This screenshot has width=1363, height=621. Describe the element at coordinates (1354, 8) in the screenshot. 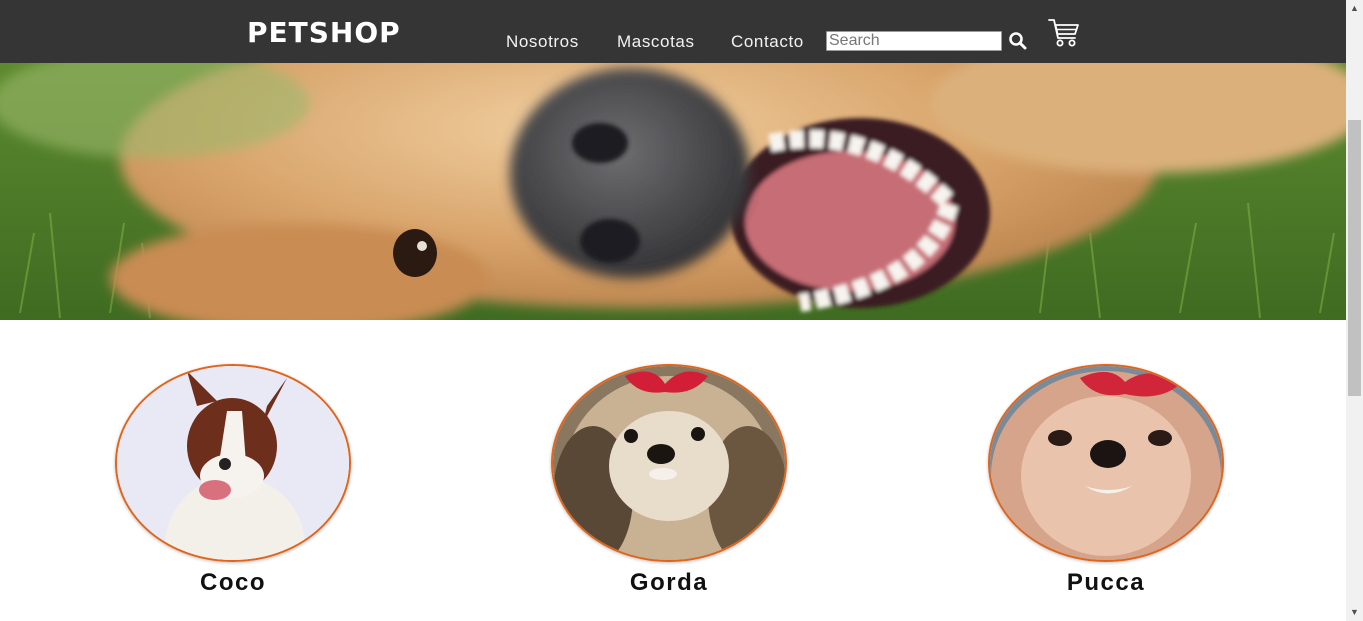

I see `scroll-up-arrow-icon: ▲` at that location.